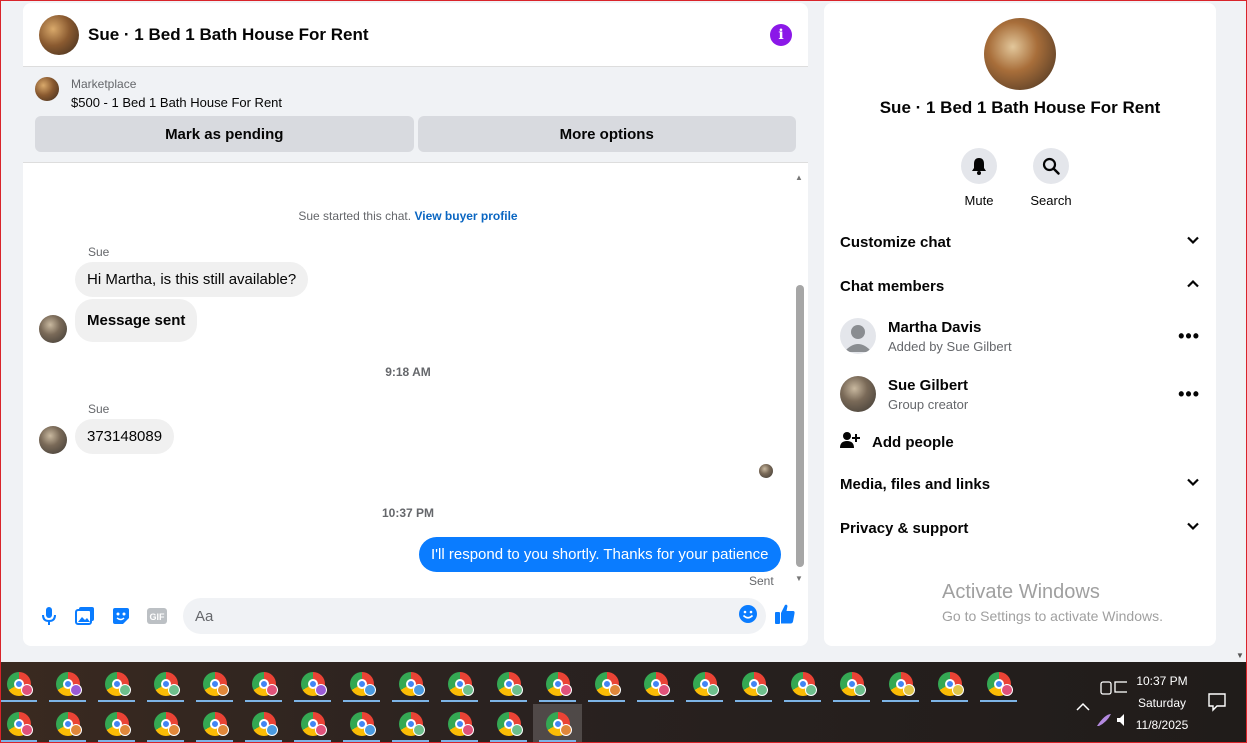 The image size is (1247, 743). What do you see at coordinates (1217, 704) in the screenshot?
I see `notification-icon` at bounding box center [1217, 704].